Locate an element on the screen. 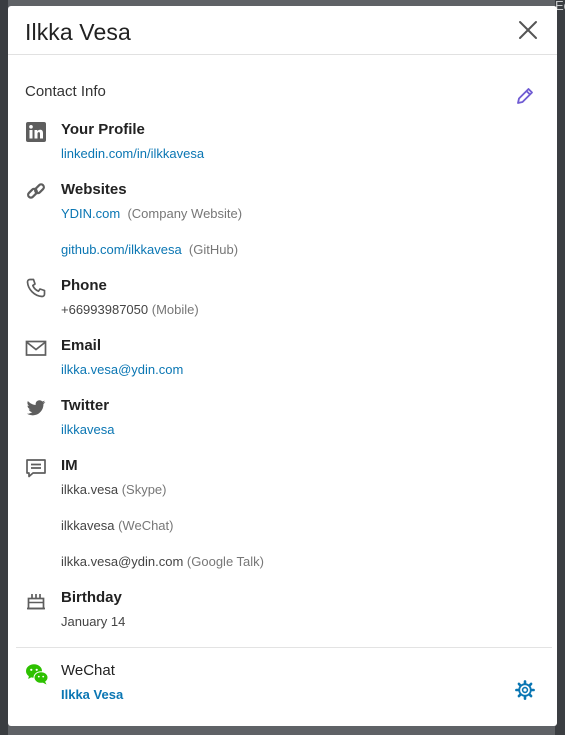 Image resolution: width=565 pixels, height=735 pixels. chat-icon is located at coordinates (36, 468).